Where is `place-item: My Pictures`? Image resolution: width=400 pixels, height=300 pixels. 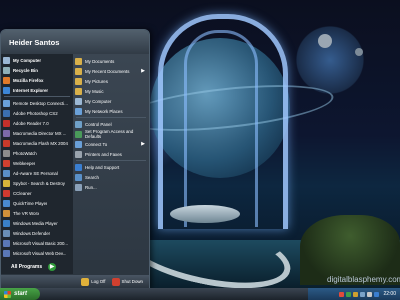
place-item: My Pictures is located at coordinates (111, 81).